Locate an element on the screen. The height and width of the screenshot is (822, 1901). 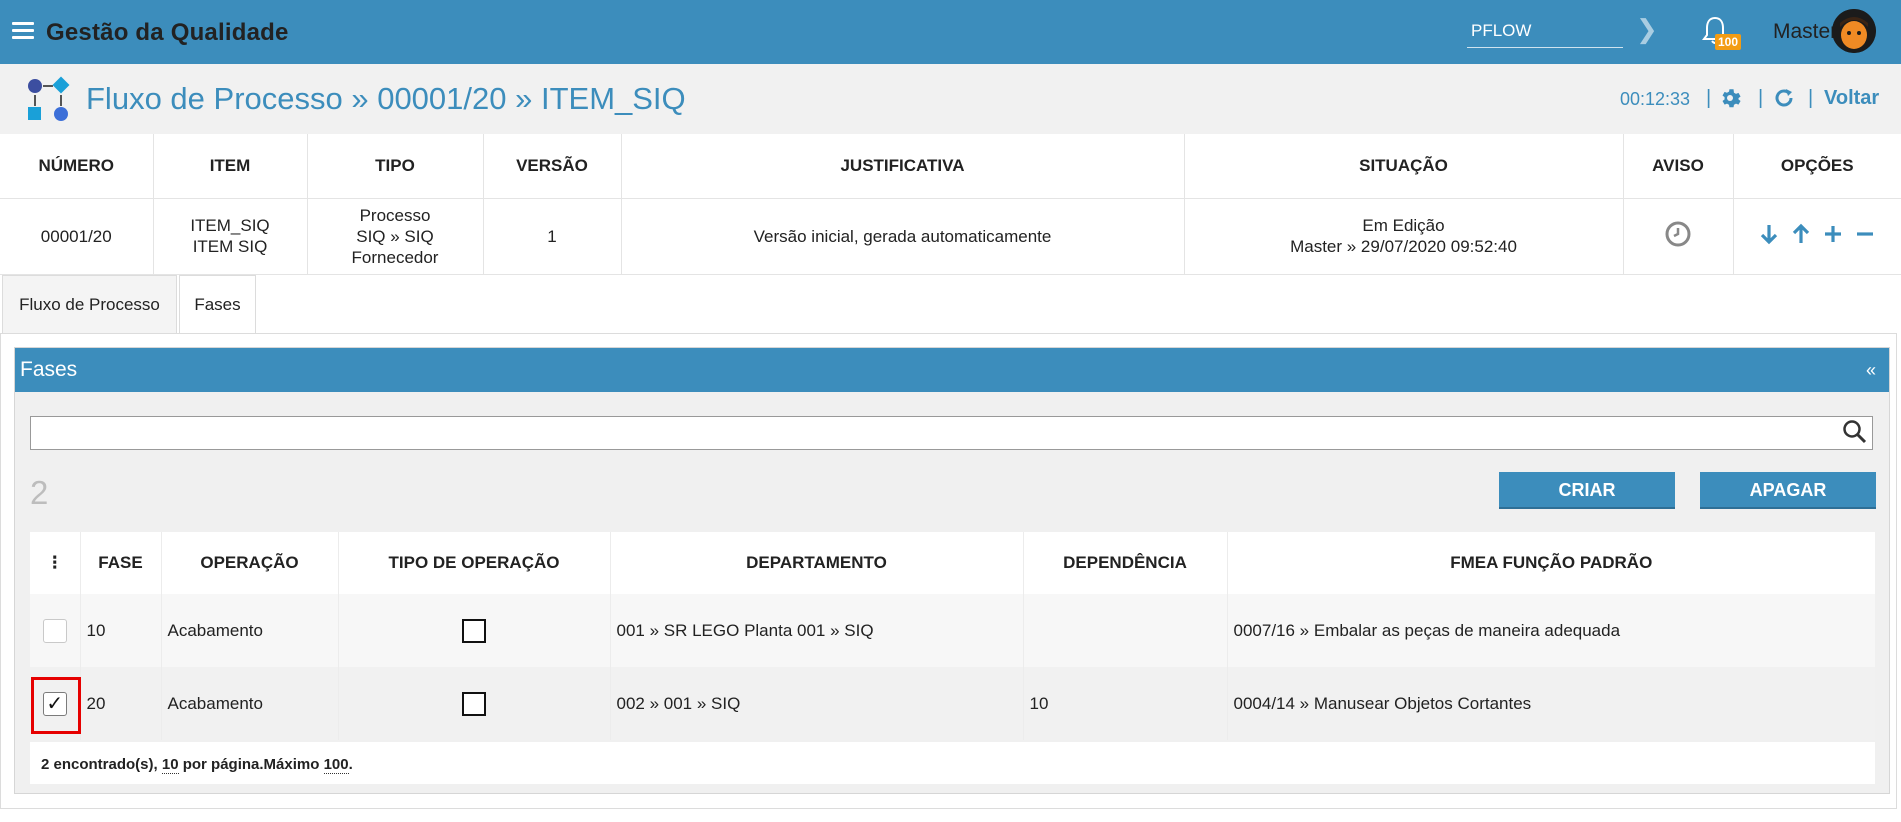
justificativa-cell: Versão inicial, gerada automaticamente is located at coordinates (903, 236).